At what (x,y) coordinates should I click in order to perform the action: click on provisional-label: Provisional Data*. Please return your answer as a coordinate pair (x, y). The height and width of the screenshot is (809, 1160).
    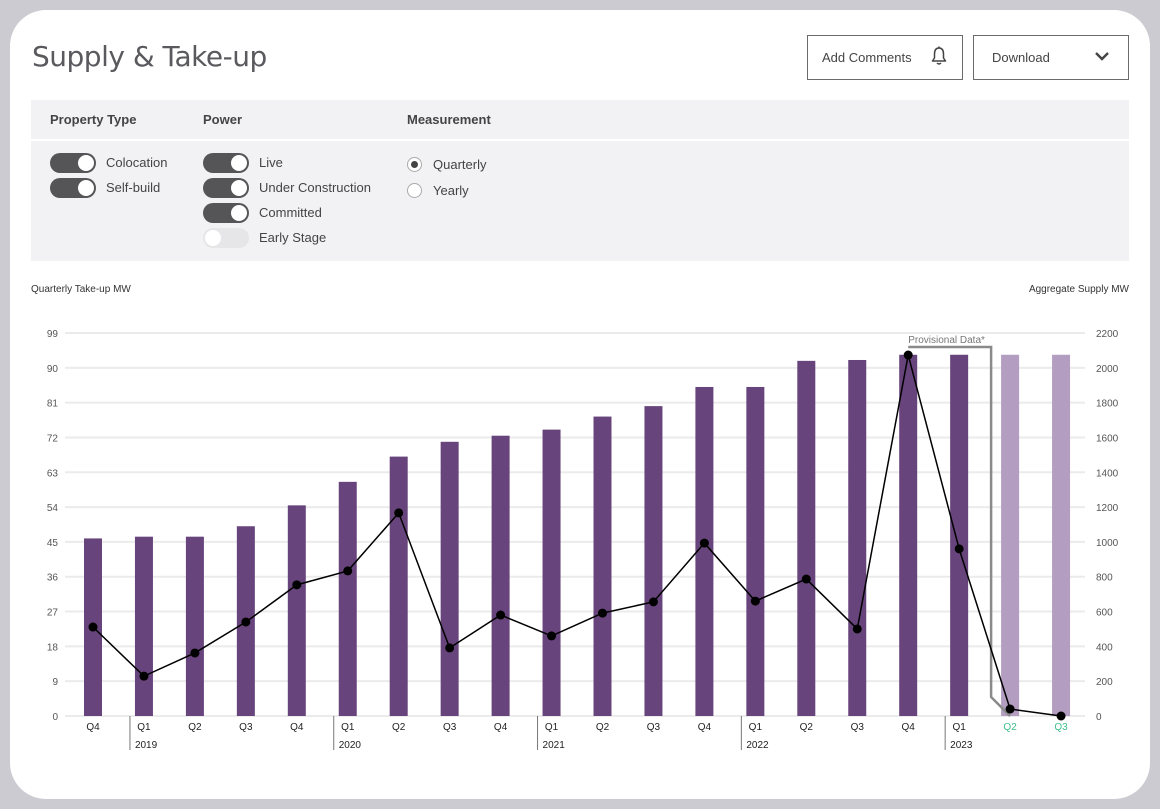
    Looking at the image, I should click on (946, 340).